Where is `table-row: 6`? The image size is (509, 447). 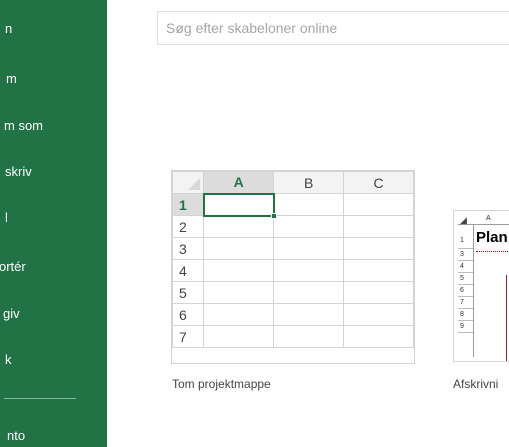
table-row: 6 is located at coordinates (293, 314).